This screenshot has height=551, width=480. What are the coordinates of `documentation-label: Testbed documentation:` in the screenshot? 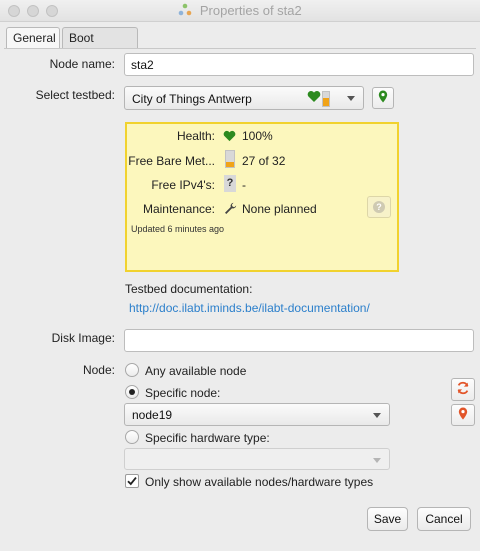 It's located at (189, 289).